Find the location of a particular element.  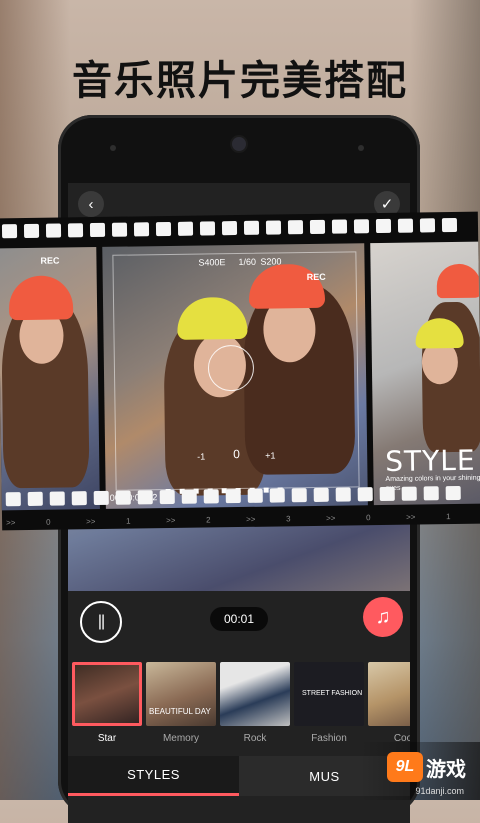

pause-icon: || is located at coordinates (101, 621).